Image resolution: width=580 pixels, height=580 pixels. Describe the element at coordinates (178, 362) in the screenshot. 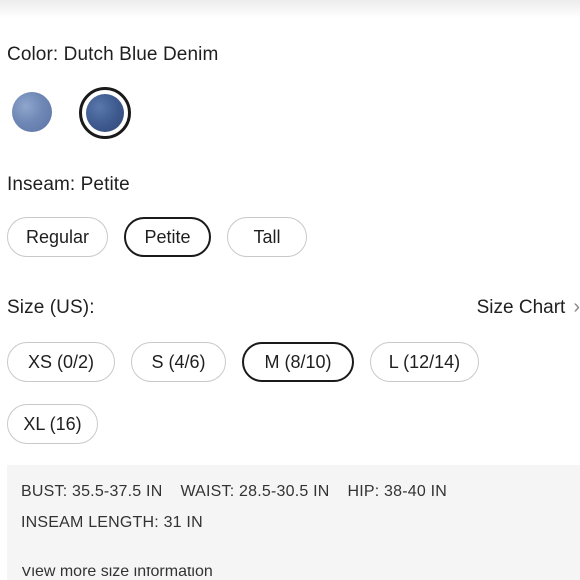

I see `size-option-s: S (4/6)` at that location.